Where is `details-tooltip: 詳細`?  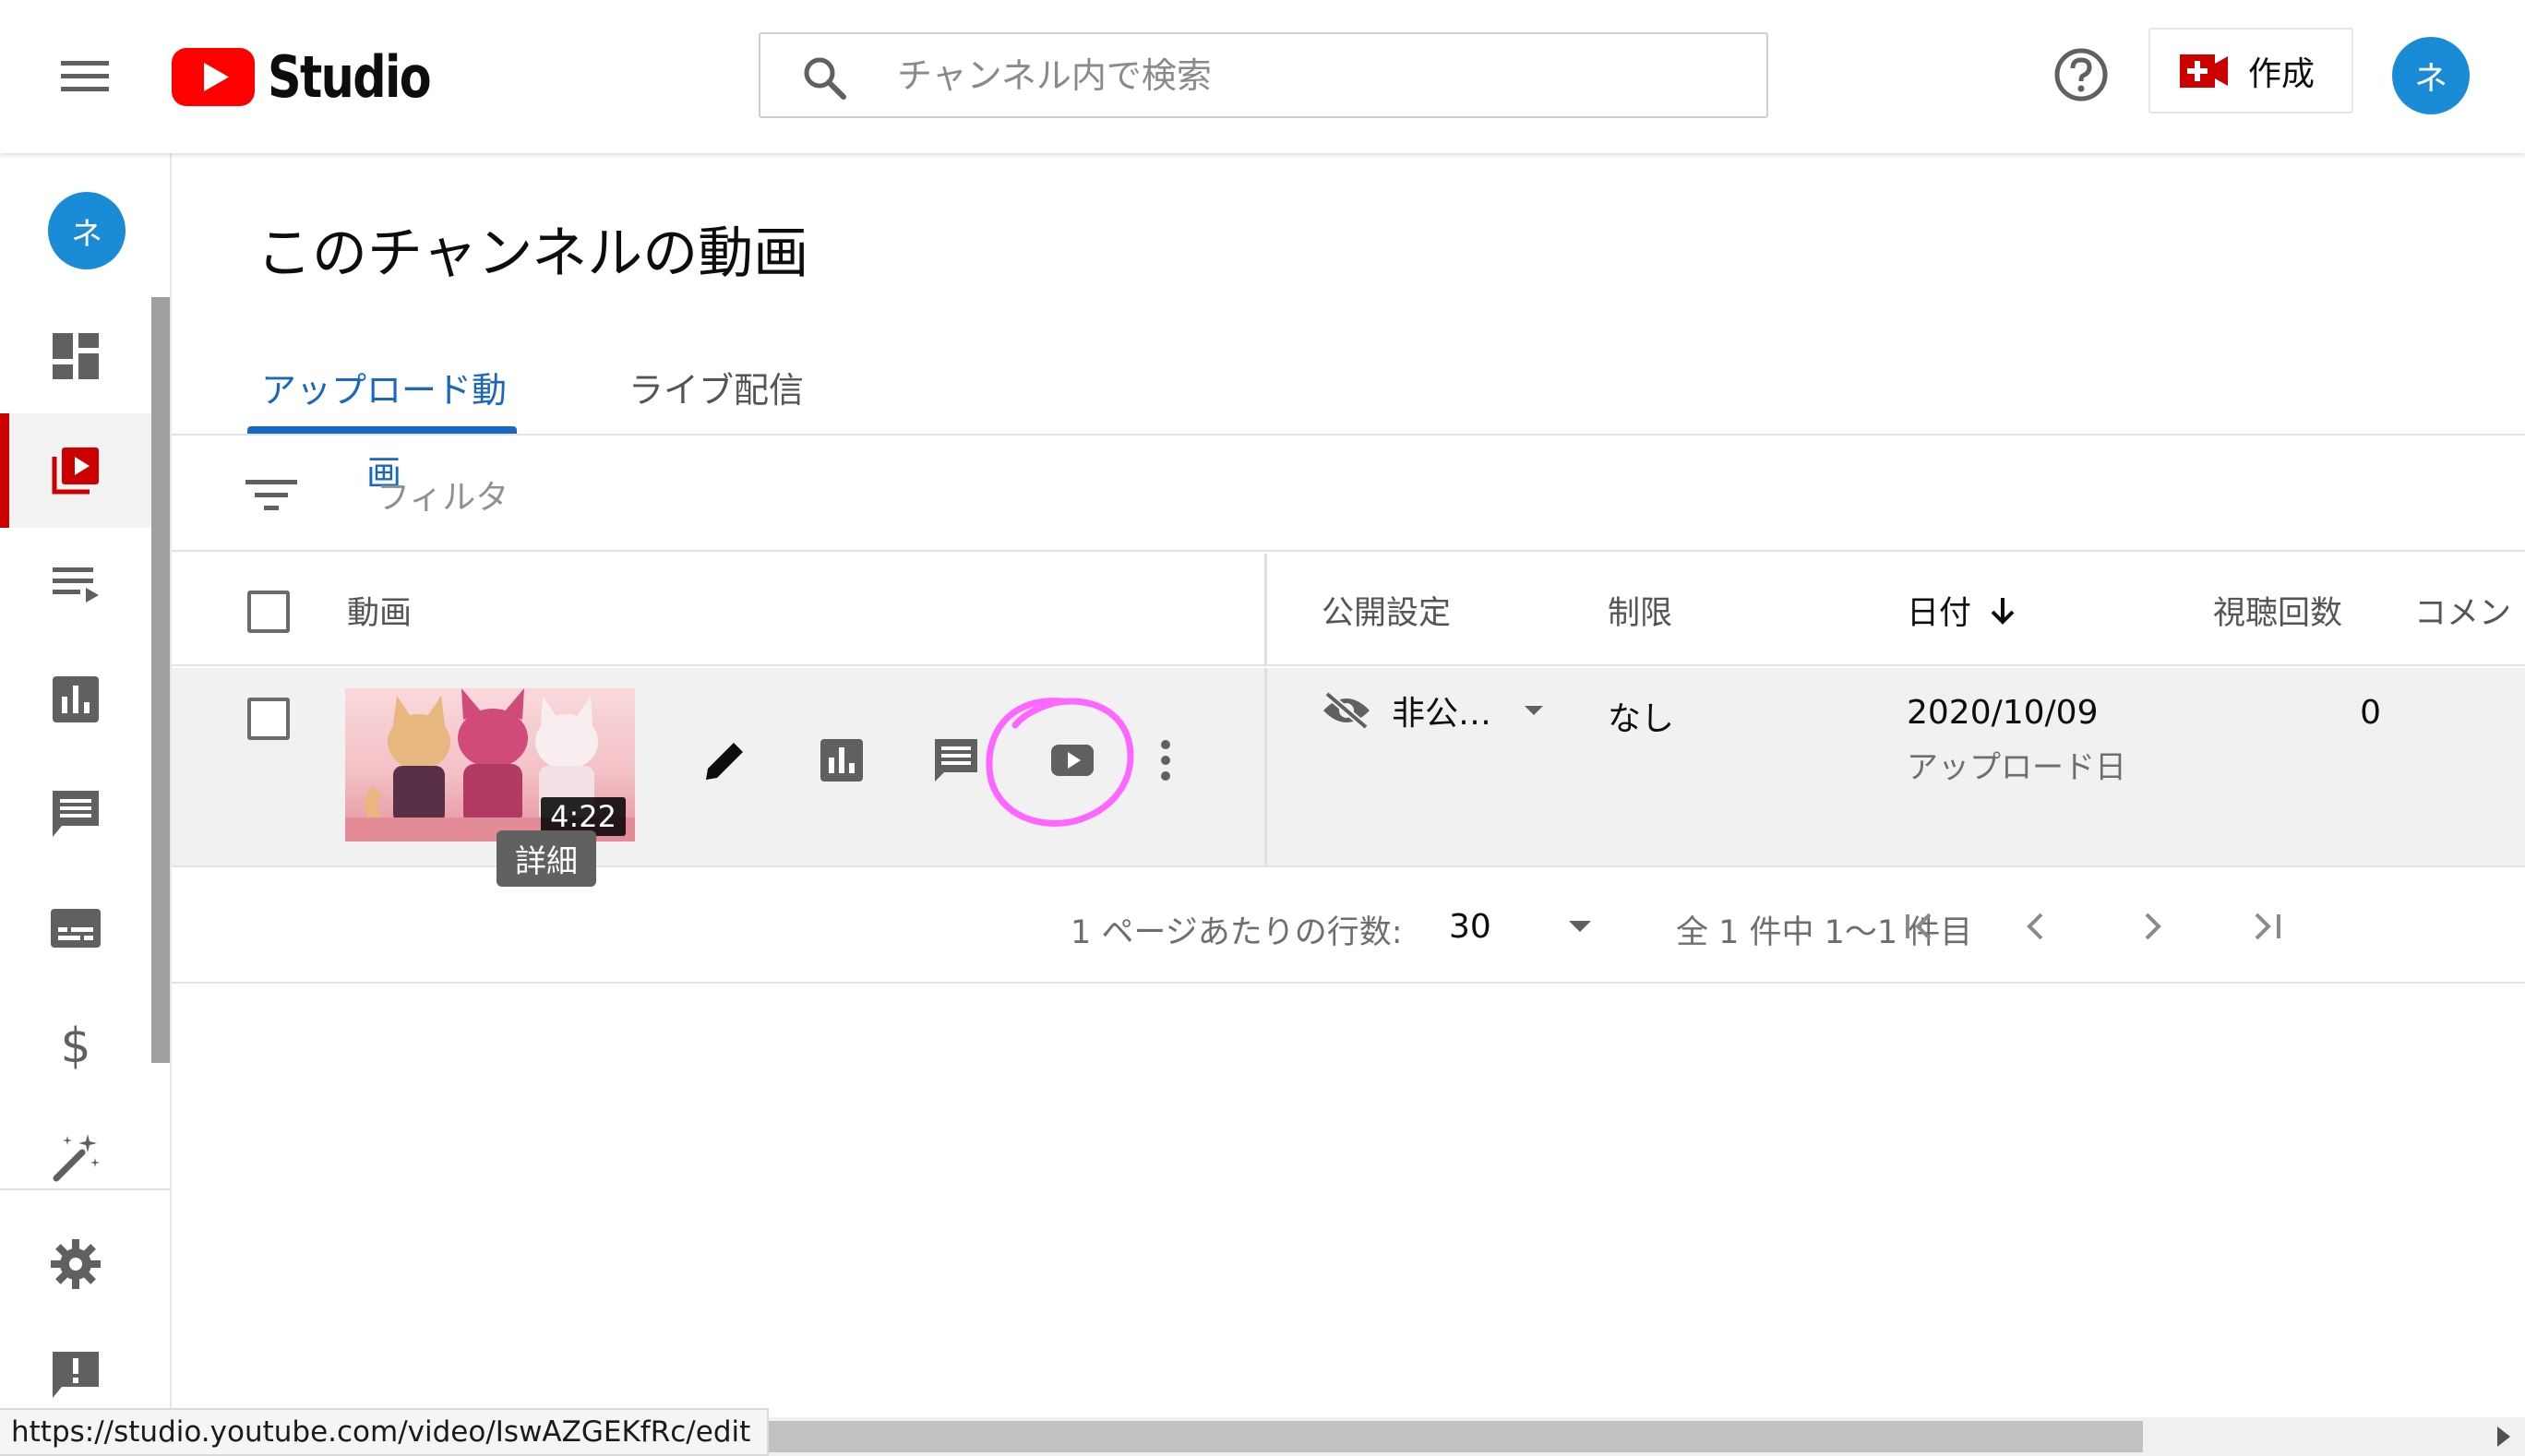 details-tooltip: 詳細 is located at coordinates (547, 858).